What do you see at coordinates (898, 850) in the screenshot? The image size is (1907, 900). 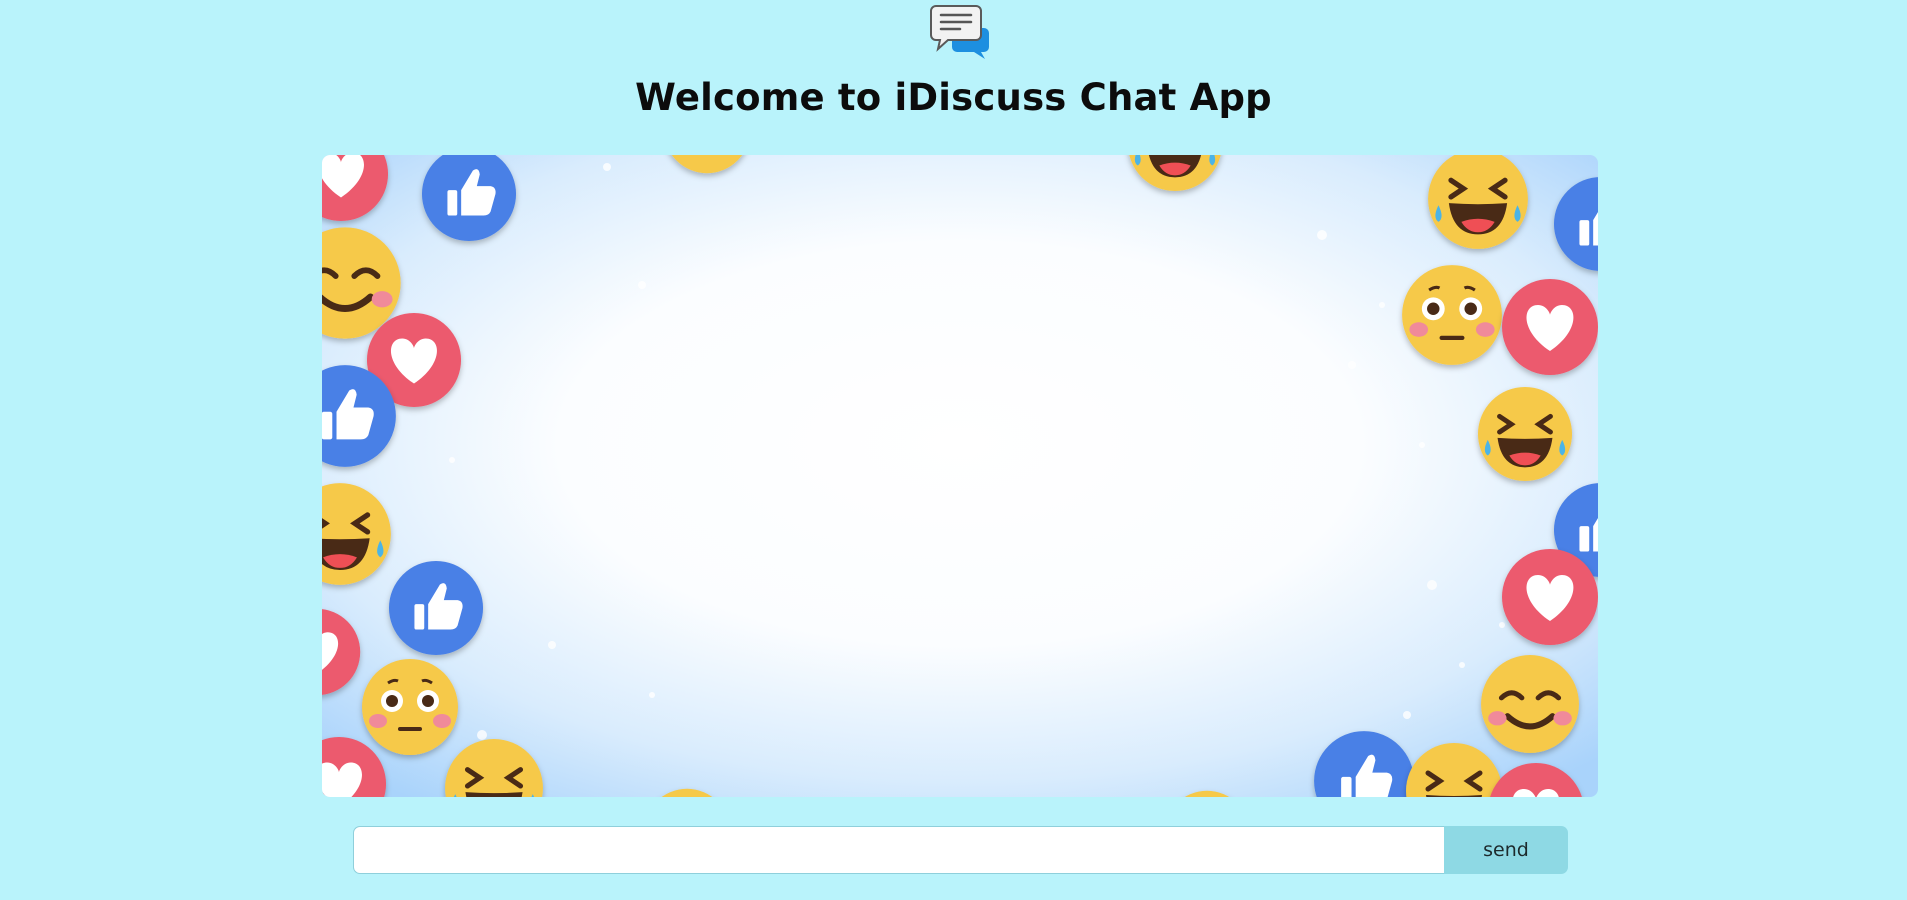 I see `message-input` at bounding box center [898, 850].